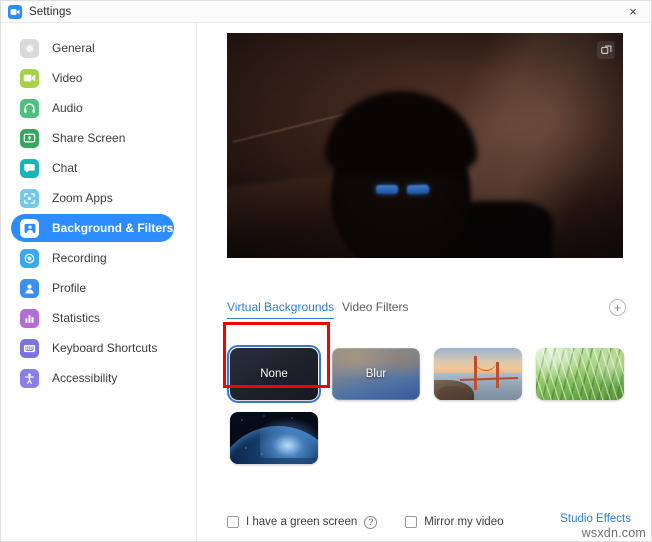 The width and height of the screenshot is (652, 542). Describe the element at coordinates (426, 311) in the screenshot. I see `background-tabs: Virtual Backgrounds Video Filters +` at that location.